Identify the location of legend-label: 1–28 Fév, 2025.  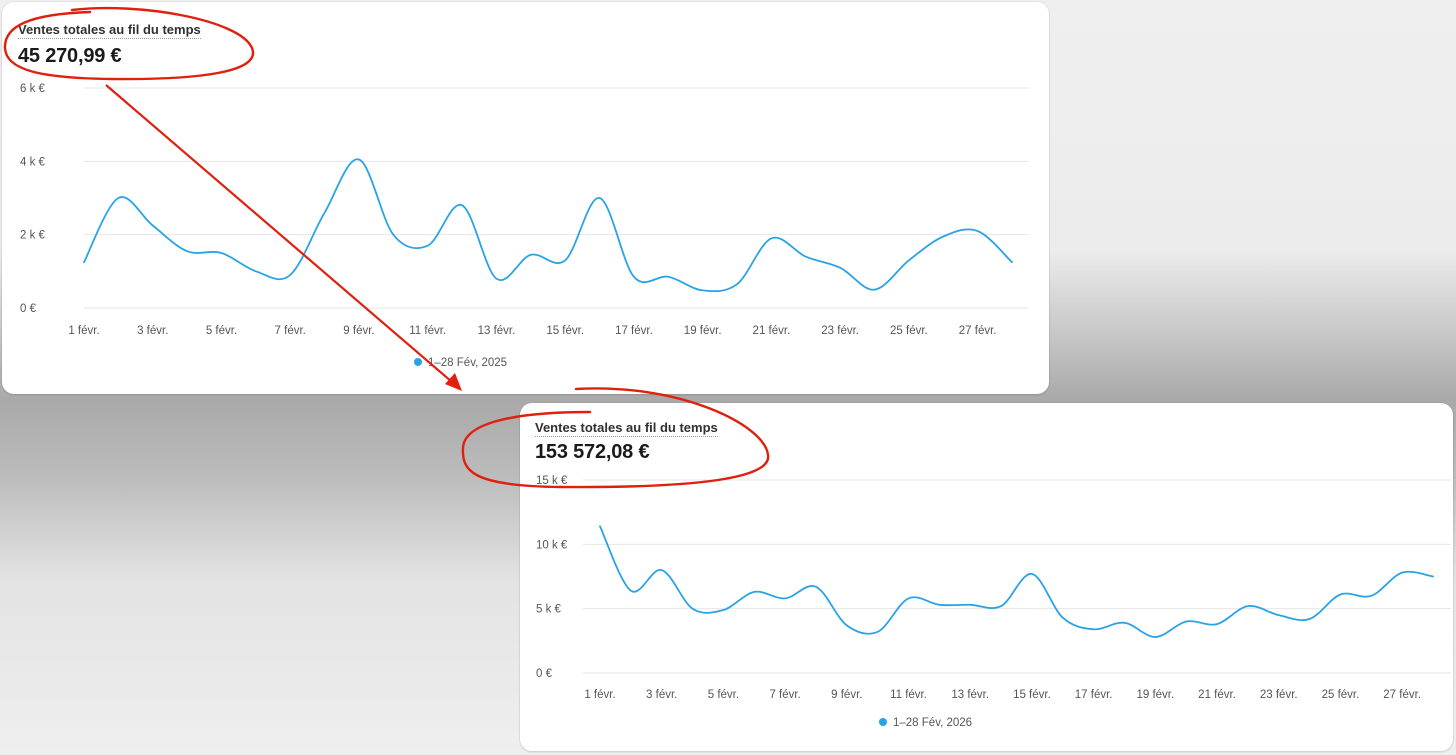
(467, 363).